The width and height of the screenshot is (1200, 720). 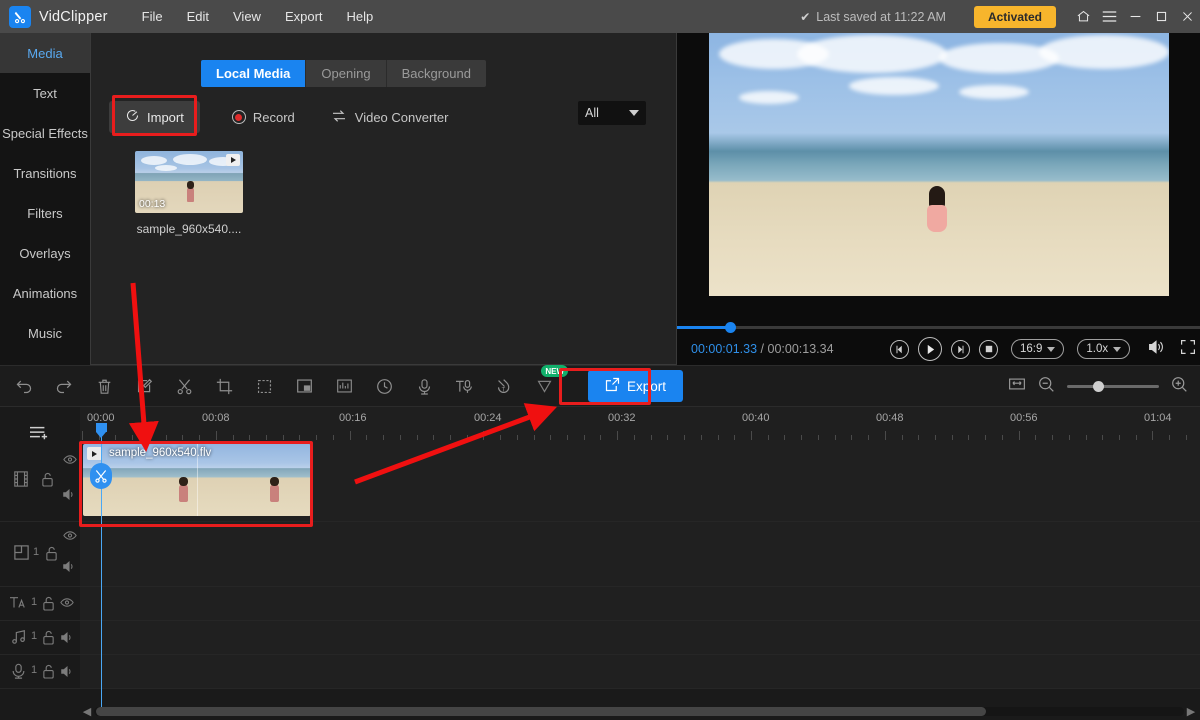 What do you see at coordinates (1083, 16) in the screenshot?
I see `home-icon` at bounding box center [1083, 16].